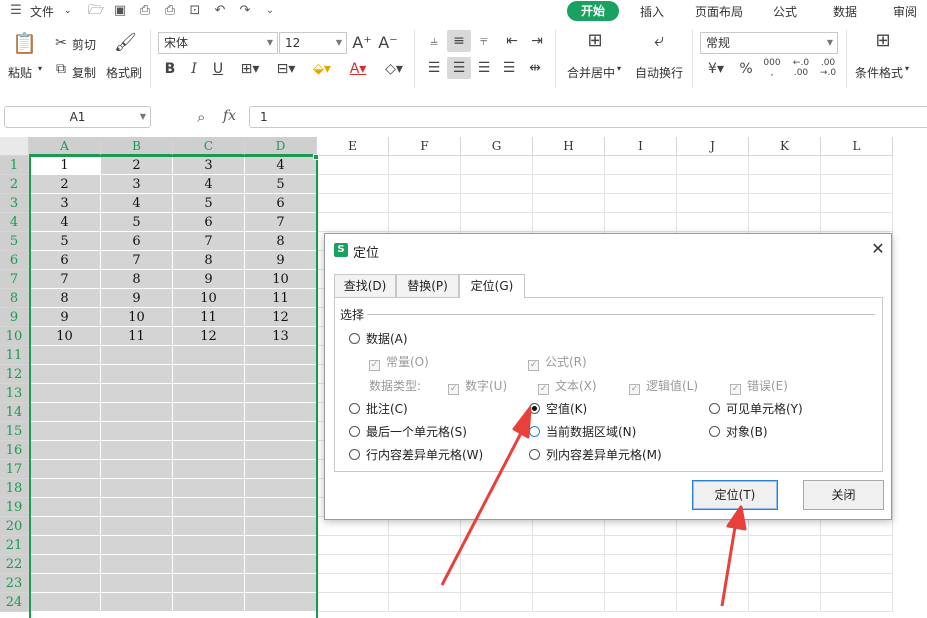  What do you see at coordinates (756, 408) in the screenshot?
I see `radio-visible-cells: 可见单元格(Y)` at bounding box center [756, 408].